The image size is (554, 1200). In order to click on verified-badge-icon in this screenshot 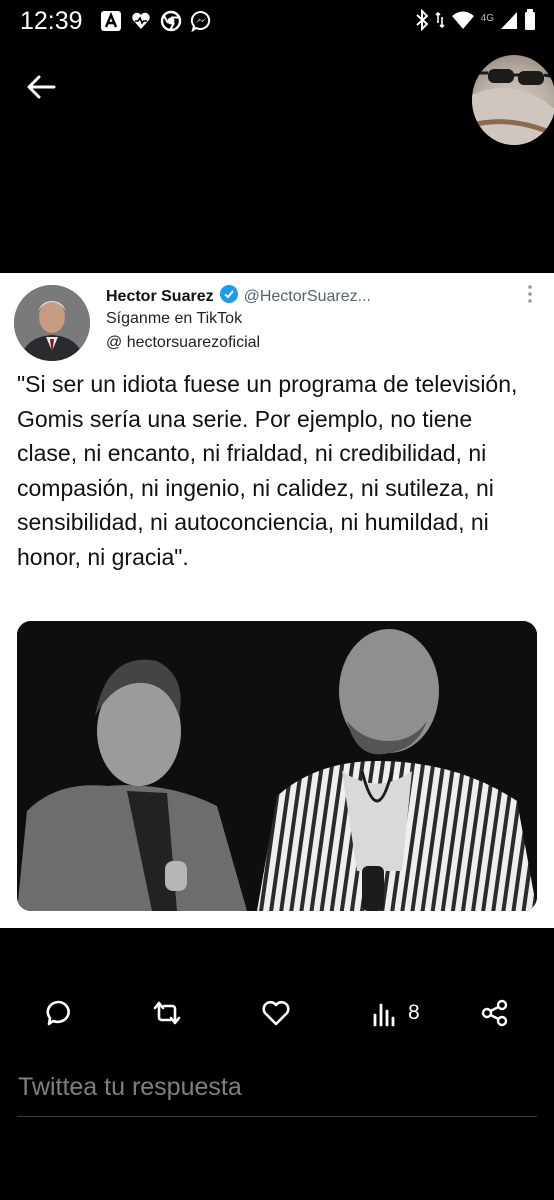, I will do `click(228, 296)`.